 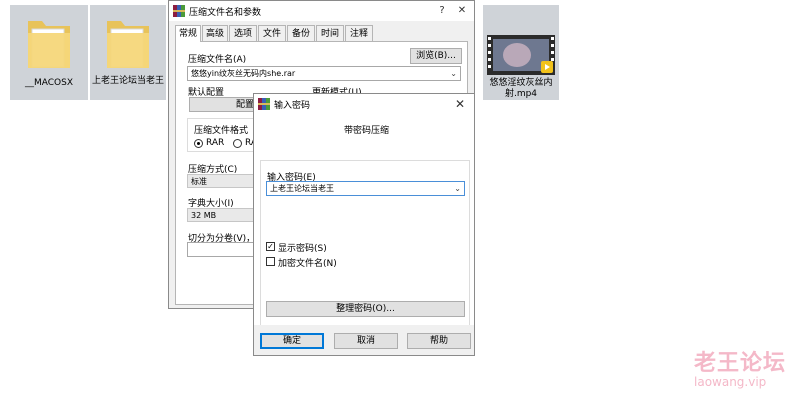 What do you see at coordinates (442, 11) in the screenshot?
I see `help-icon: ?` at bounding box center [442, 11].